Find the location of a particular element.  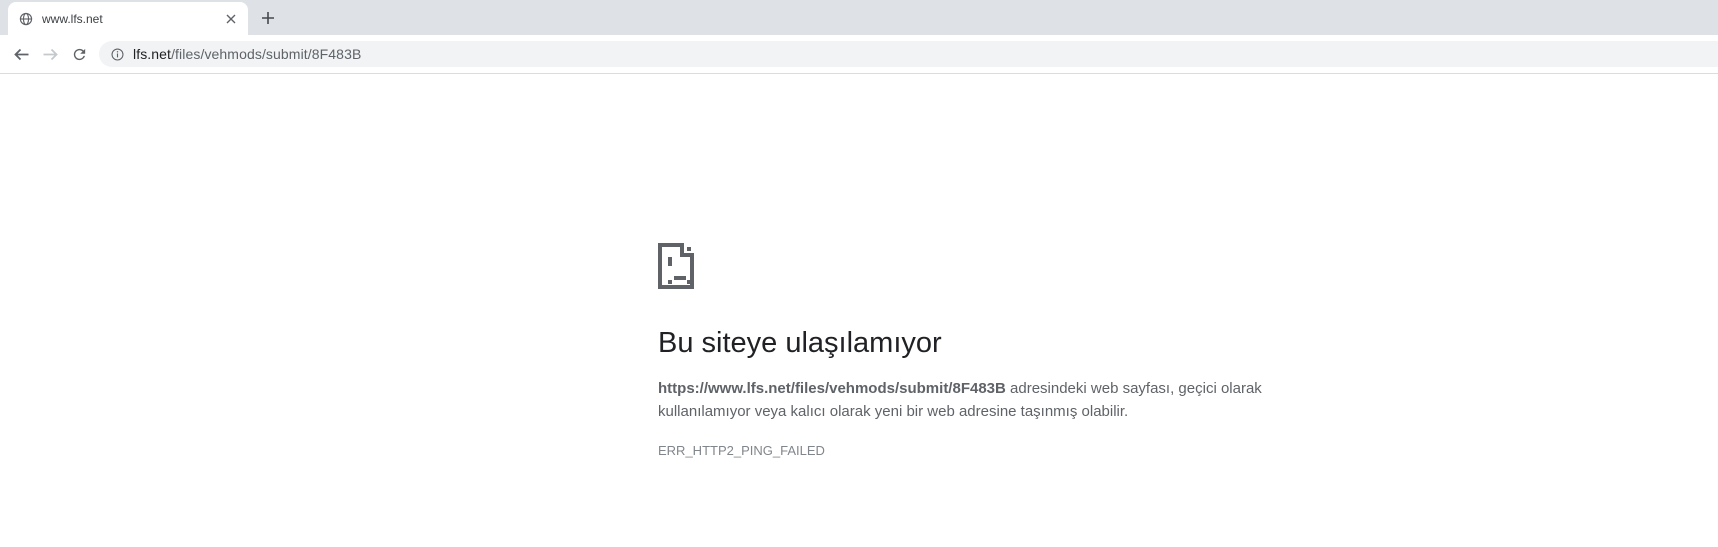

url-text: lfs.net/files/vehmods/submit/8F483B is located at coordinates (247, 54).